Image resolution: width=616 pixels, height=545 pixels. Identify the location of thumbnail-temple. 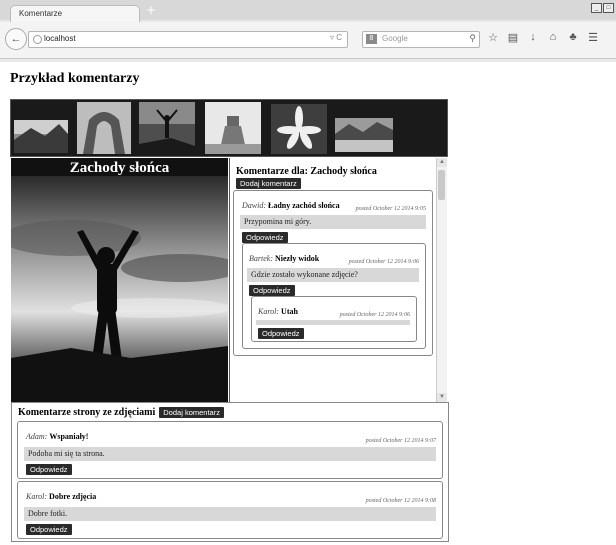
(233, 128).